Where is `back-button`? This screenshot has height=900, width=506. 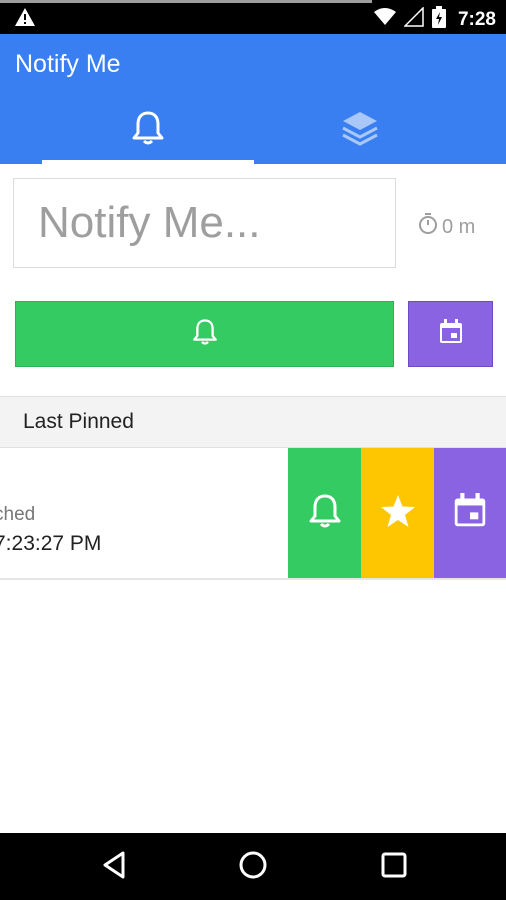
back-button is located at coordinates (114, 867).